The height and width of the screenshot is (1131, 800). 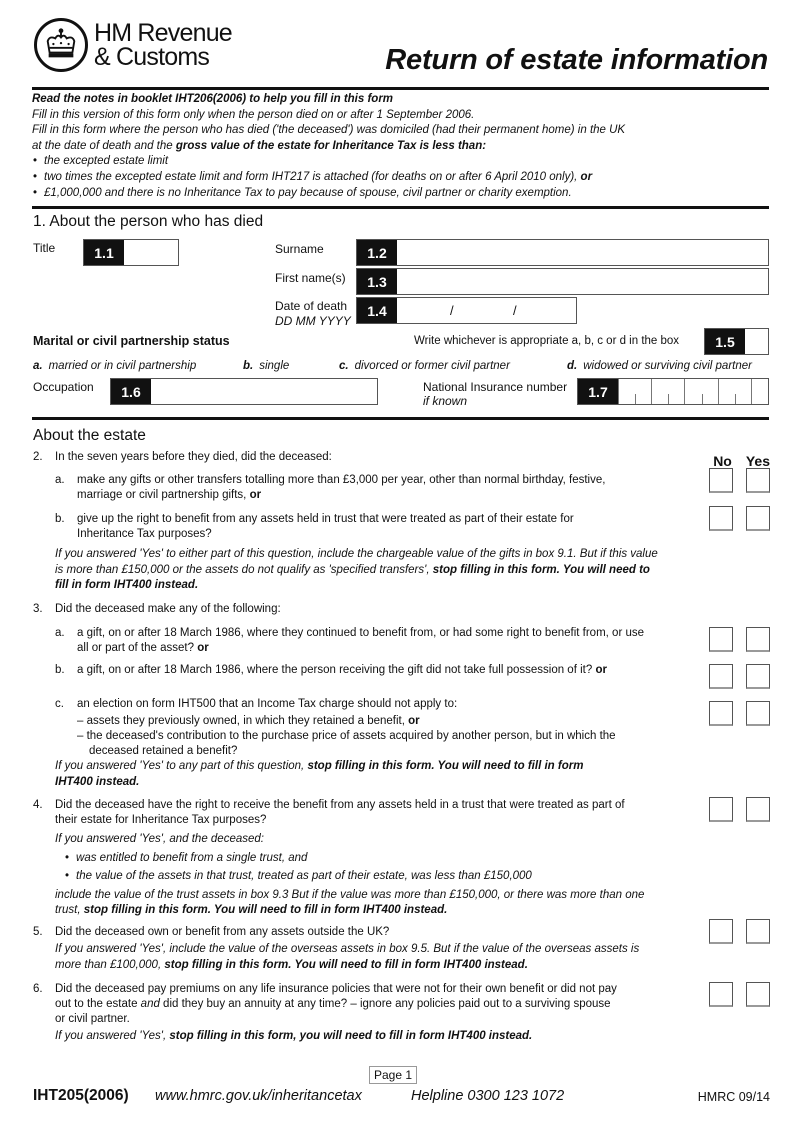 What do you see at coordinates (377, 281) in the screenshot?
I see `box-number: 1.3` at bounding box center [377, 281].